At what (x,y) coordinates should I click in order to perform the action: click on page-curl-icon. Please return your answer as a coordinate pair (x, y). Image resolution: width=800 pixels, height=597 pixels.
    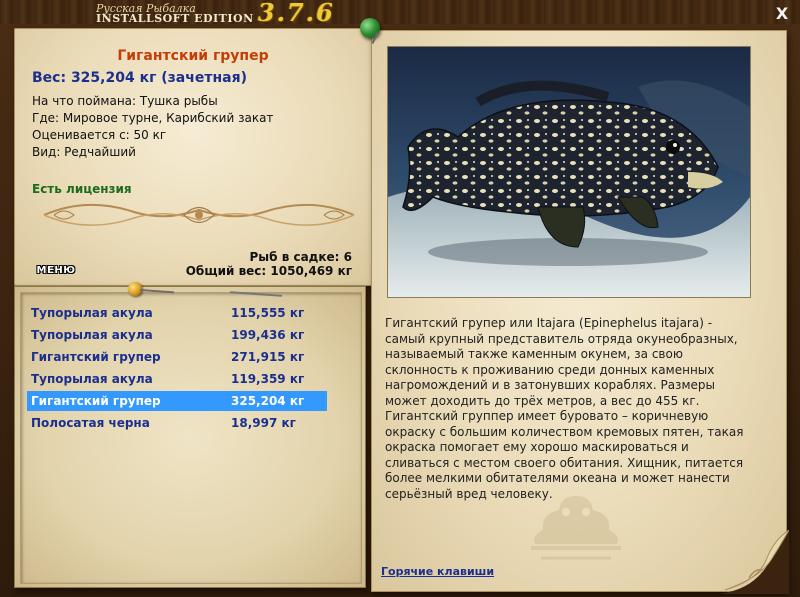
    Looking at the image, I should click on (754, 562).